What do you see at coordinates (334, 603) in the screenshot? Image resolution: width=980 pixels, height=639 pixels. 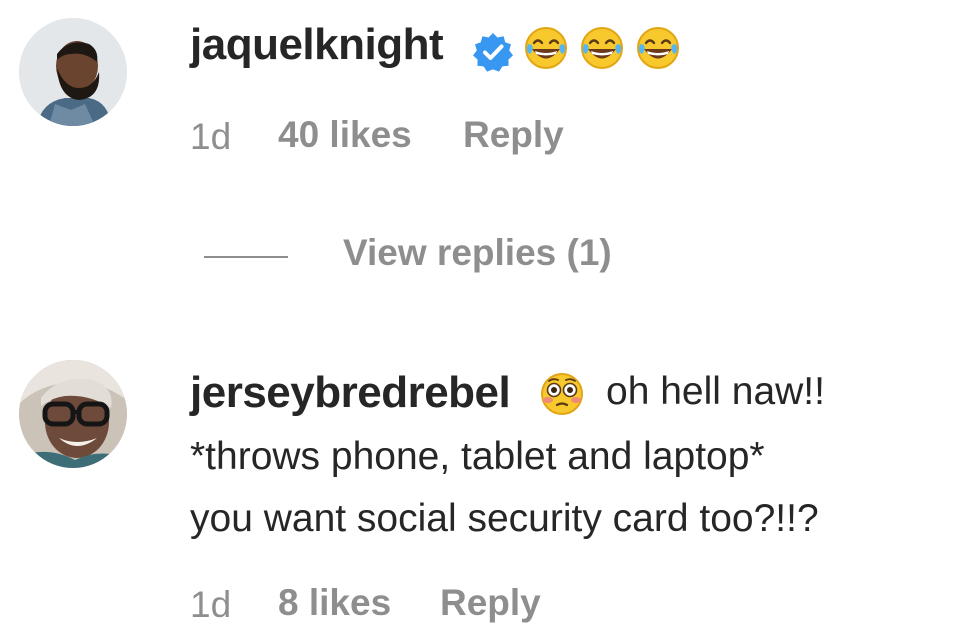 I see `likes-count: 8 likes` at bounding box center [334, 603].